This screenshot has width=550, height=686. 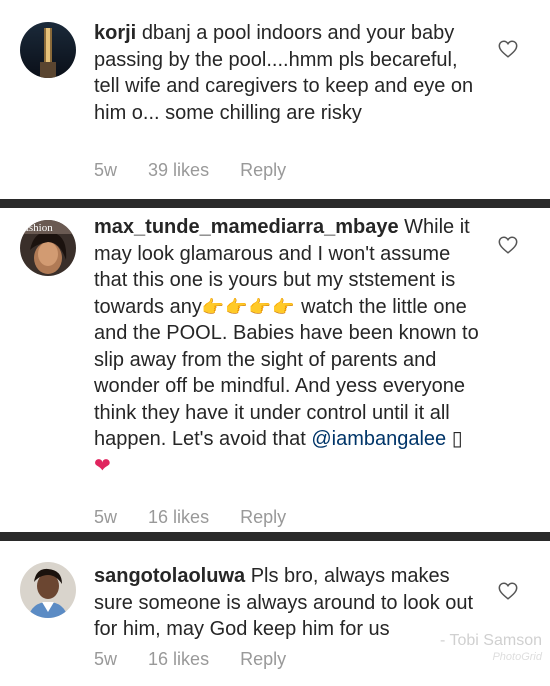 What do you see at coordinates (106, 659) in the screenshot?
I see `comment-3-time: 5w` at bounding box center [106, 659].